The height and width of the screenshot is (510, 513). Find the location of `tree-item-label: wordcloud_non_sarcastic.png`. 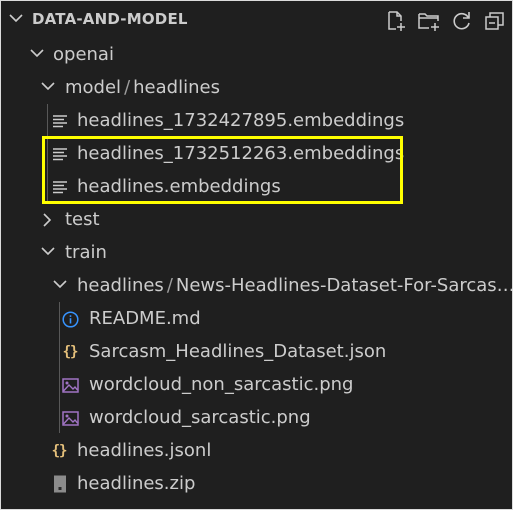

tree-item-label: wordcloud_non_sarcastic.png is located at coordinates (221, 384).